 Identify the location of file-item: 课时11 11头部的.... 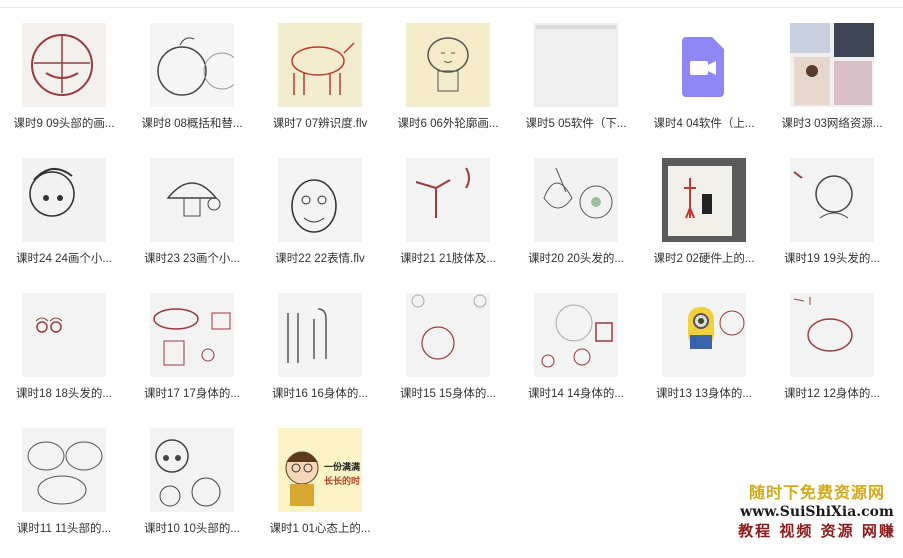
(64, 490).